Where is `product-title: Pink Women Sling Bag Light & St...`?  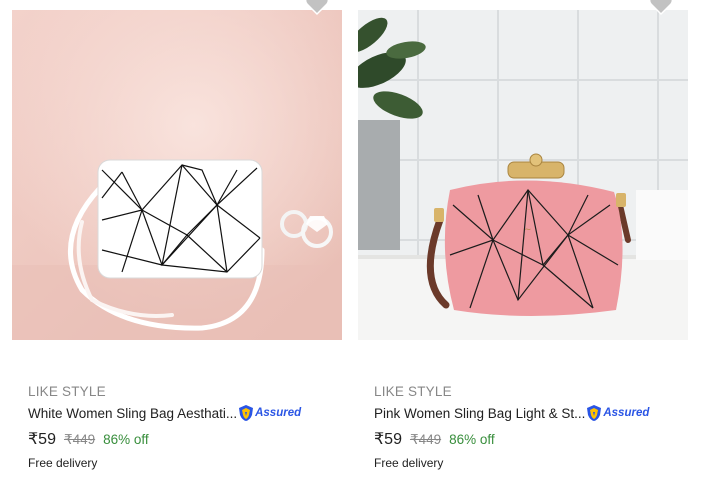 product-title: Pink Women Sling Bag Light & St... is located at coordinates (479, 413).